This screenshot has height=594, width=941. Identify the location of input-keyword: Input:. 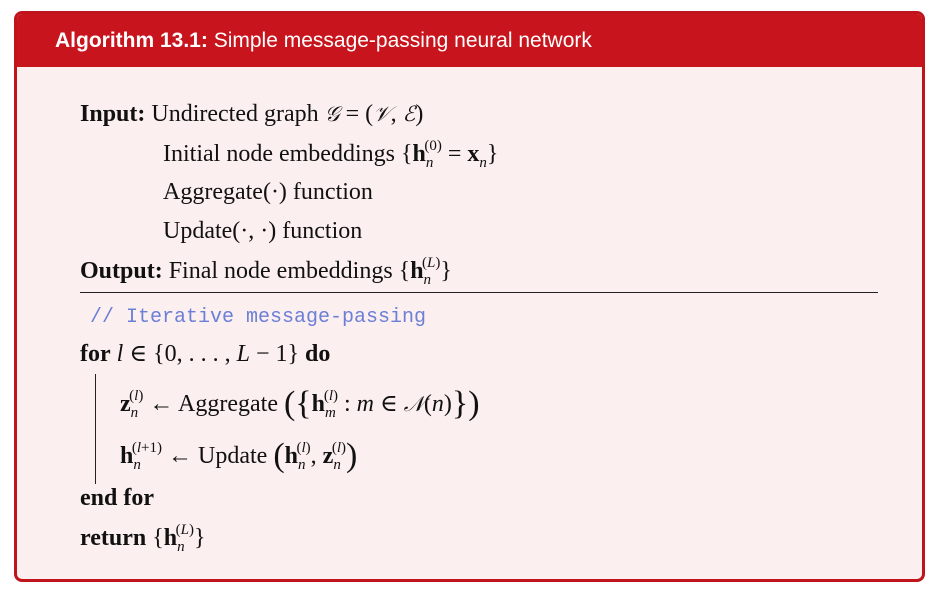
(113, 114).